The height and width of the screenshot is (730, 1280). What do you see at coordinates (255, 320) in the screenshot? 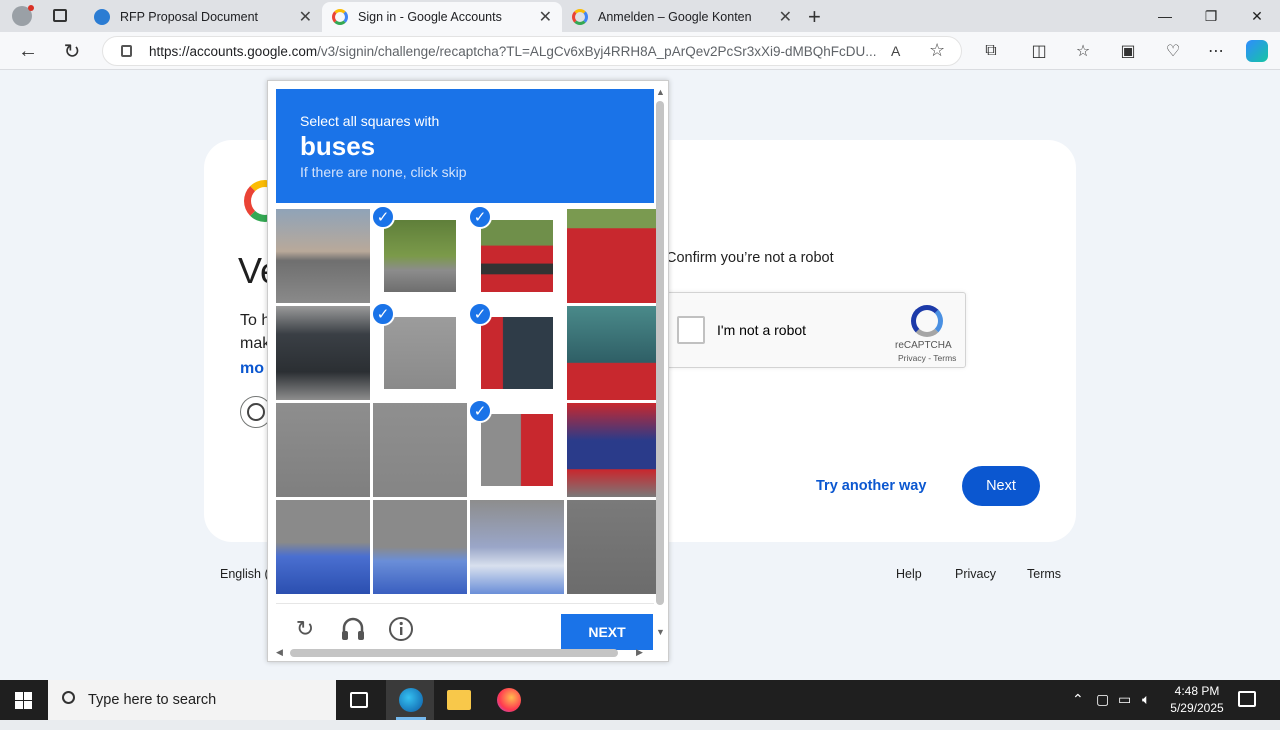
I see `description-line: To h` at bounding box center [255, 320].